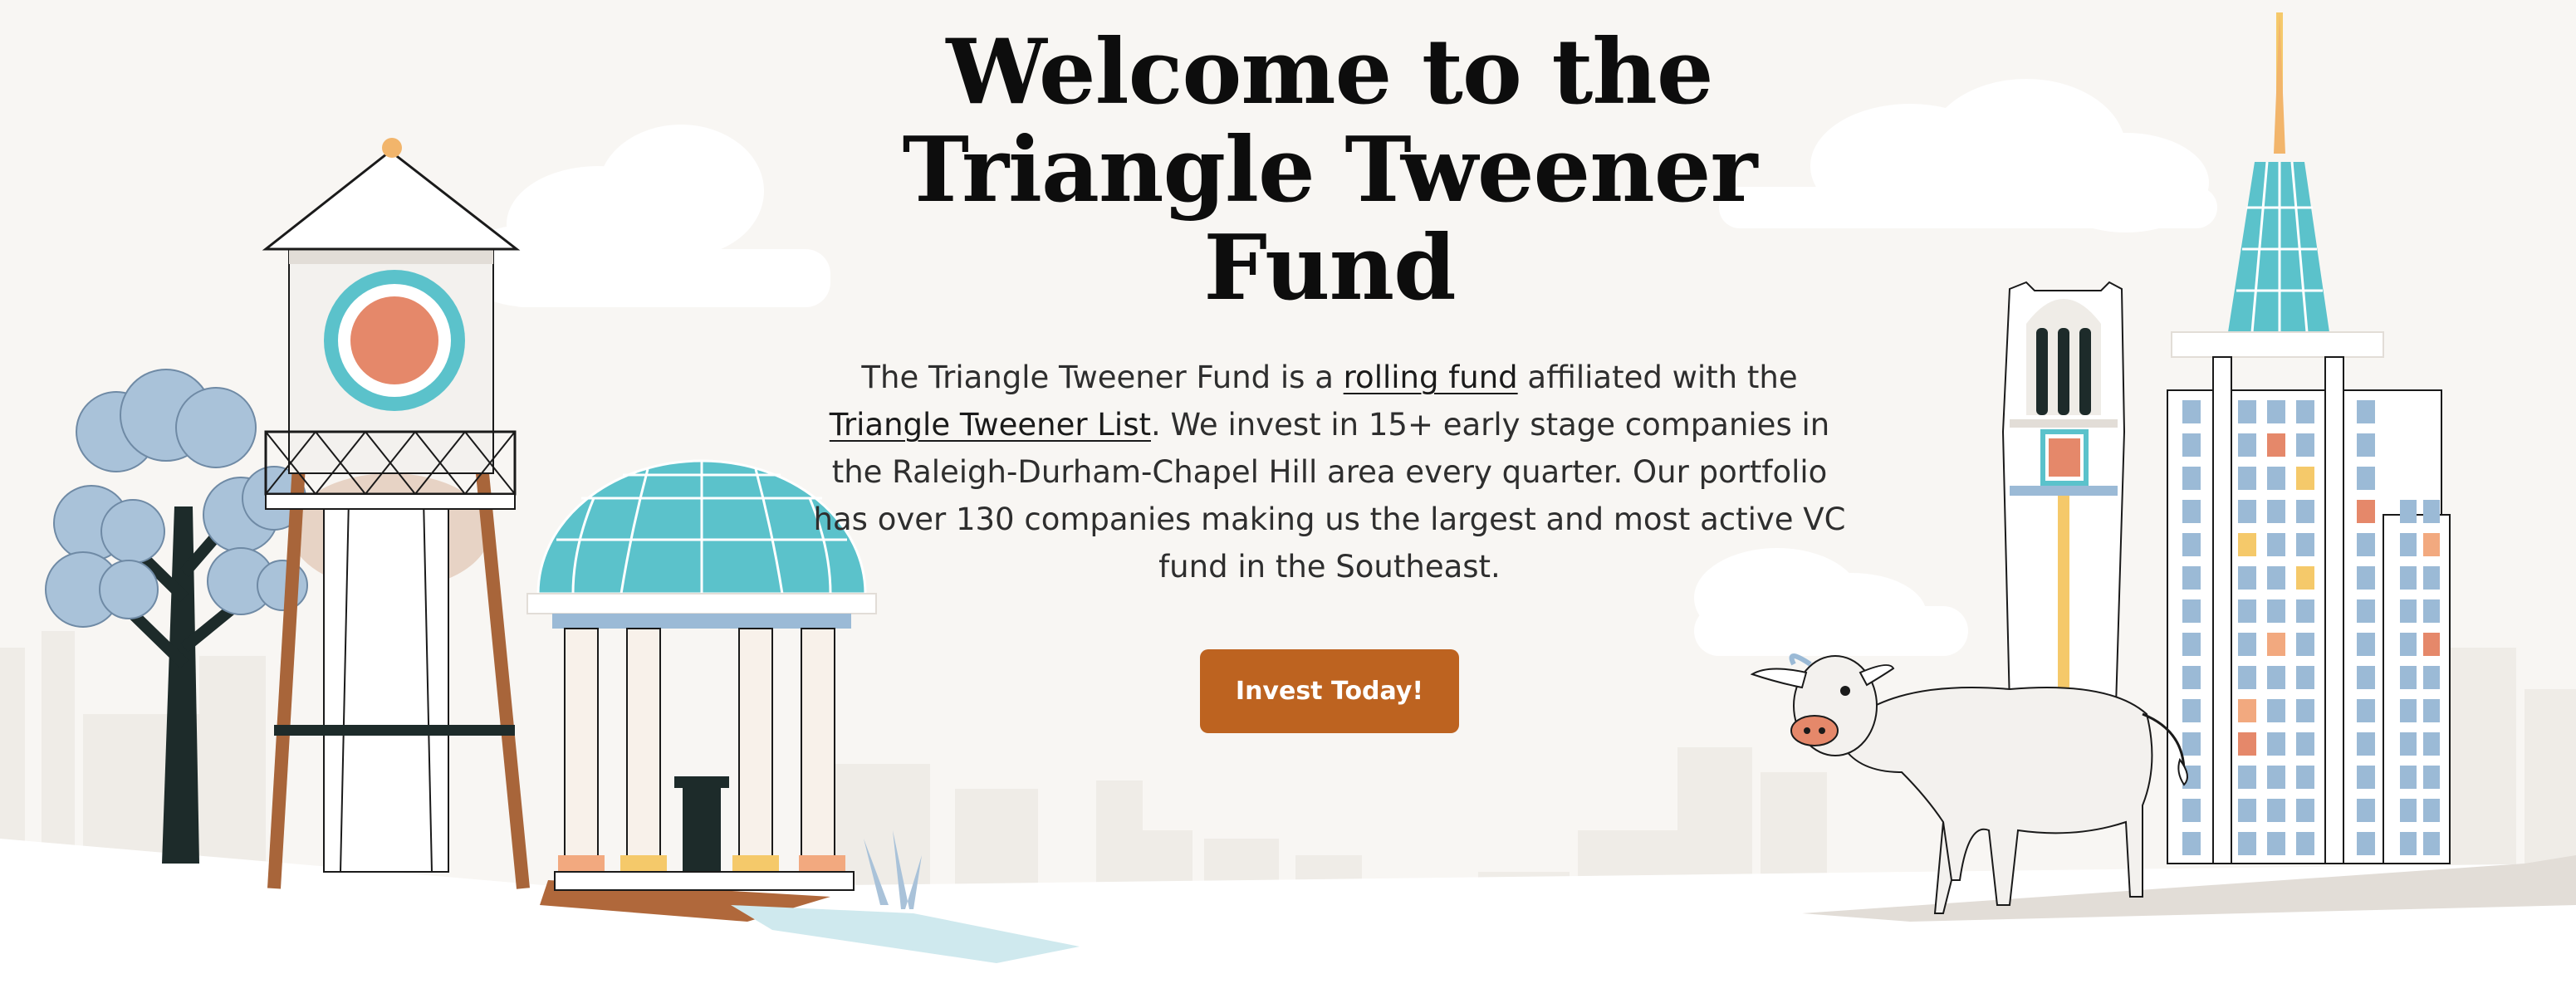 The image size is (2576, 1008). What do you see at coordinates (2063, 494) in the screenshot?
I see `bell-tower-illustration` at bounding box center [2063, 494].